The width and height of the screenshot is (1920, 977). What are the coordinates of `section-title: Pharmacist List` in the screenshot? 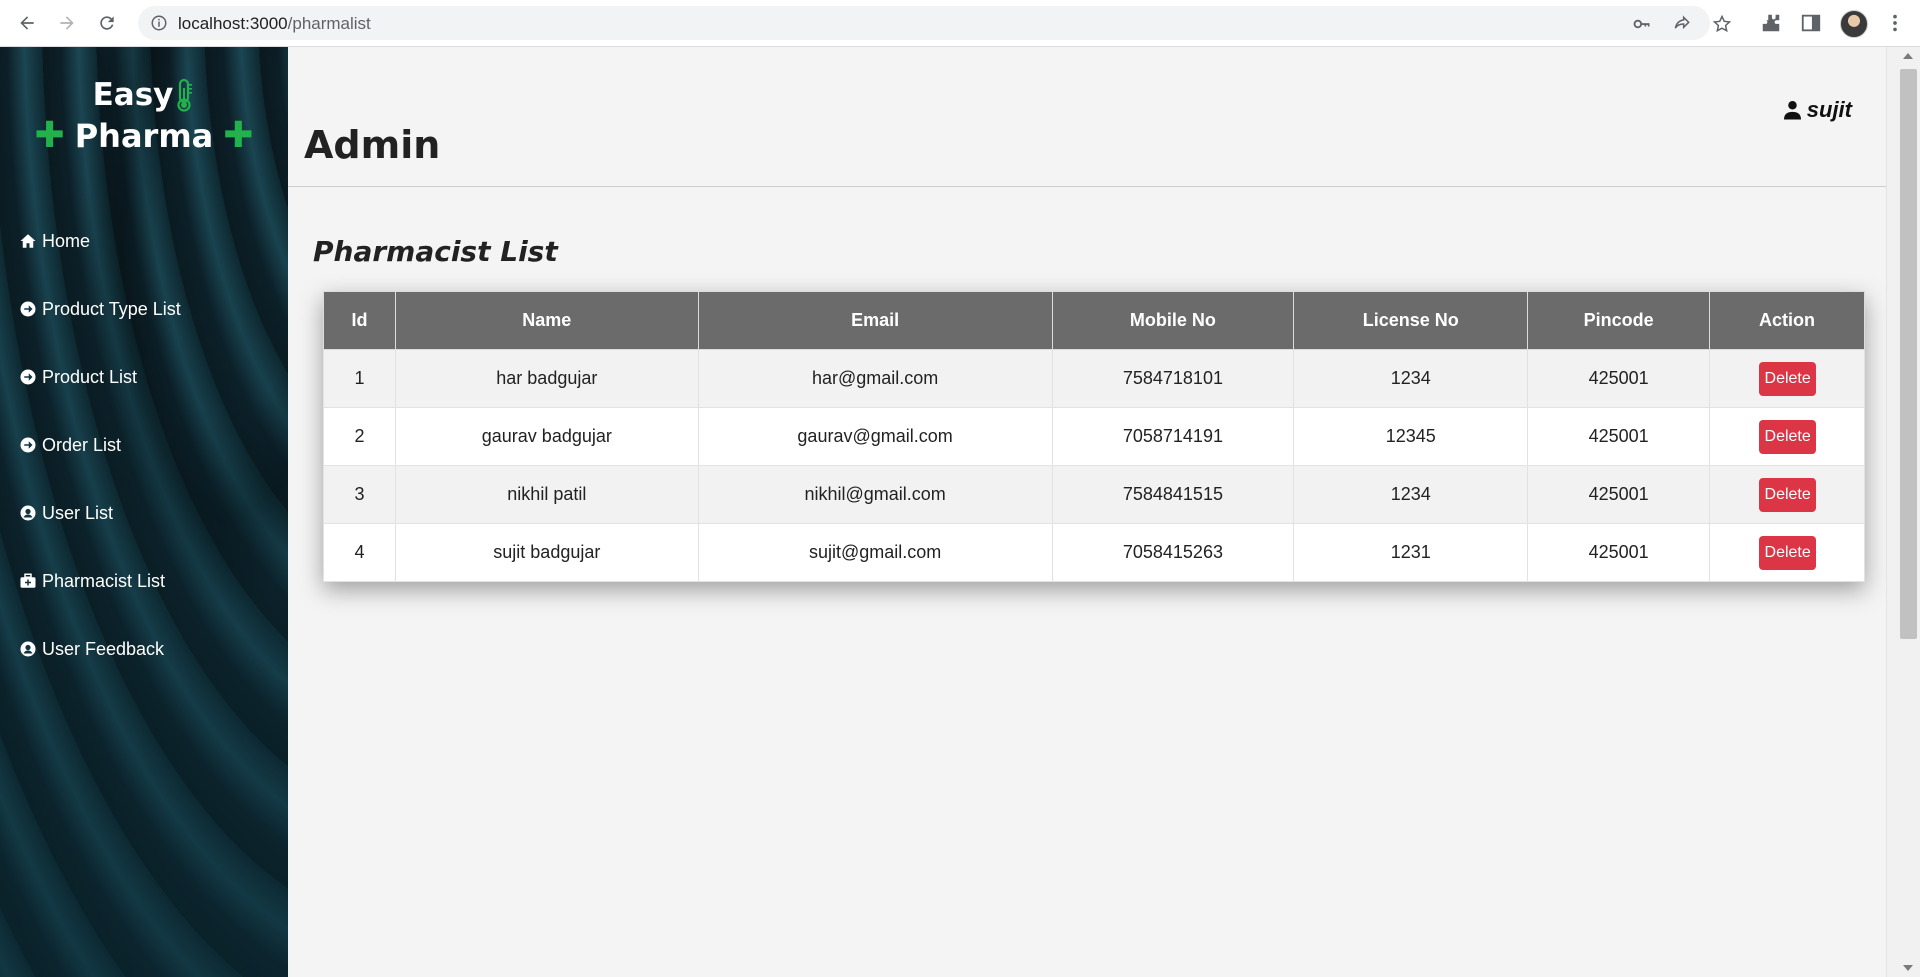 It's located at (435, 251).